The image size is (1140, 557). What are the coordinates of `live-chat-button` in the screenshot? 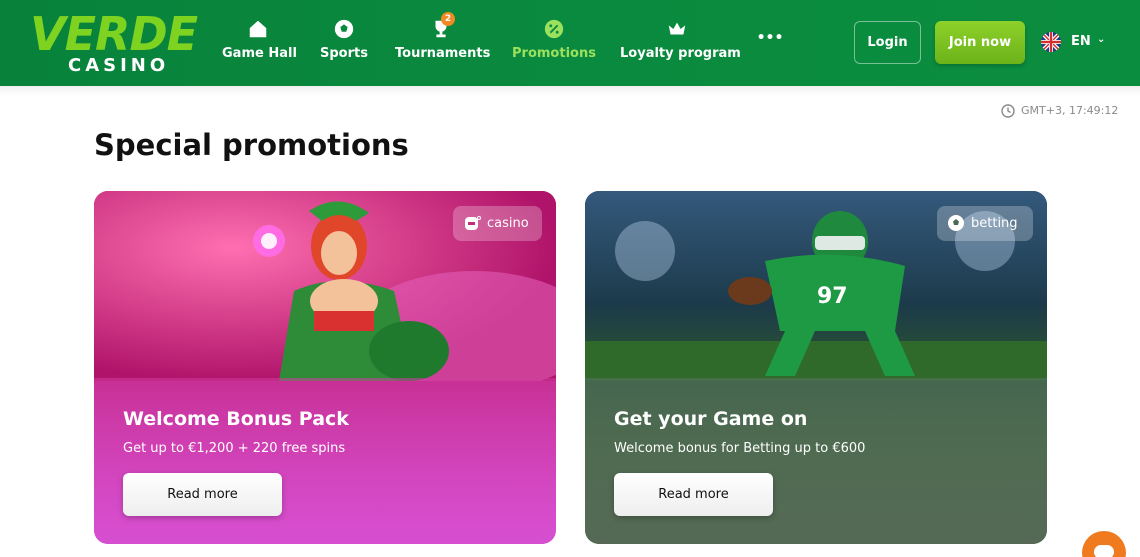 It's located at (1104, 544).